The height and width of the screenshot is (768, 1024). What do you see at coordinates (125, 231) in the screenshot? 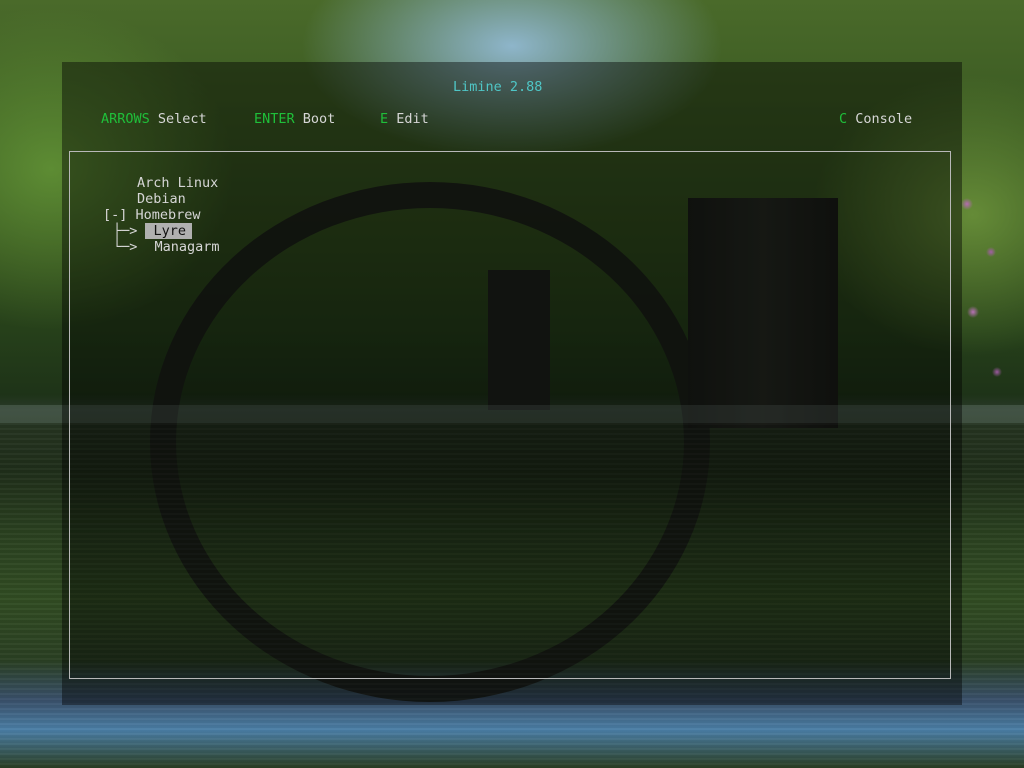
I see `tree-branch-icon: ├─>` at bounding box center [125, 231].